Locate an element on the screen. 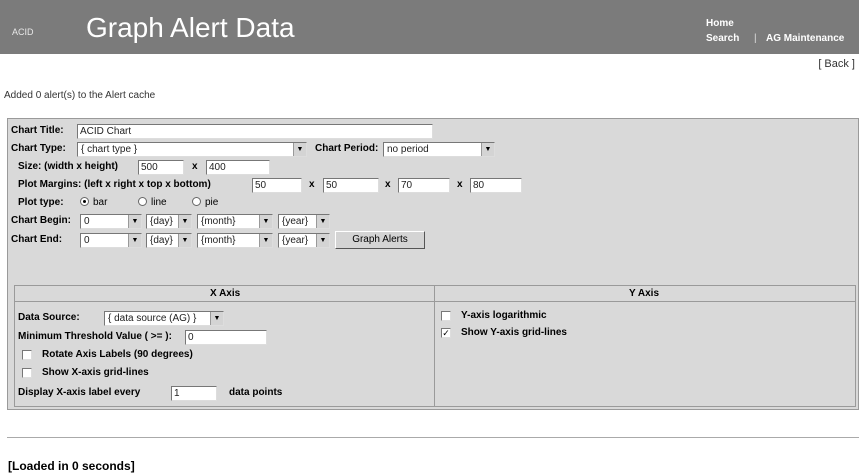 The height and width of the screenshot is (473, 859). margin-x-label-1: x is located at coordinates (312, 184).